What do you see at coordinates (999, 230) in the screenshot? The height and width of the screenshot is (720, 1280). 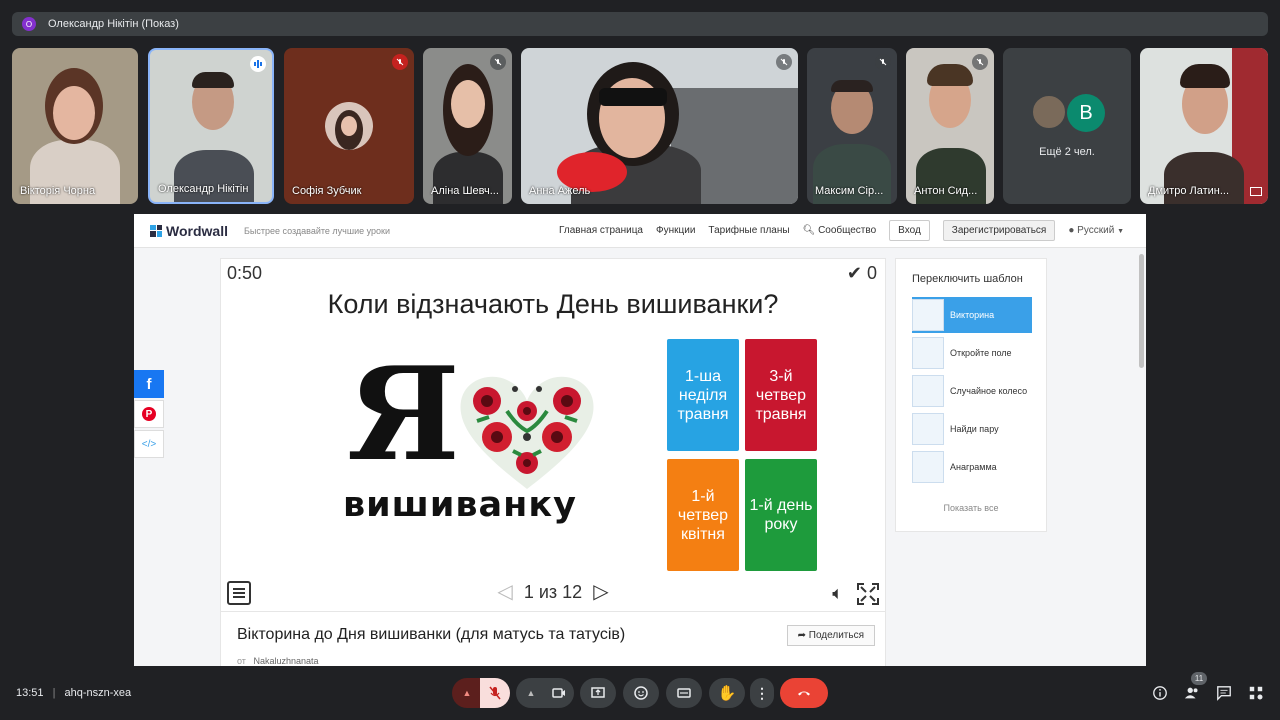 I see `register-button: Зарегистрироваться` at bounding box center [999, 230].